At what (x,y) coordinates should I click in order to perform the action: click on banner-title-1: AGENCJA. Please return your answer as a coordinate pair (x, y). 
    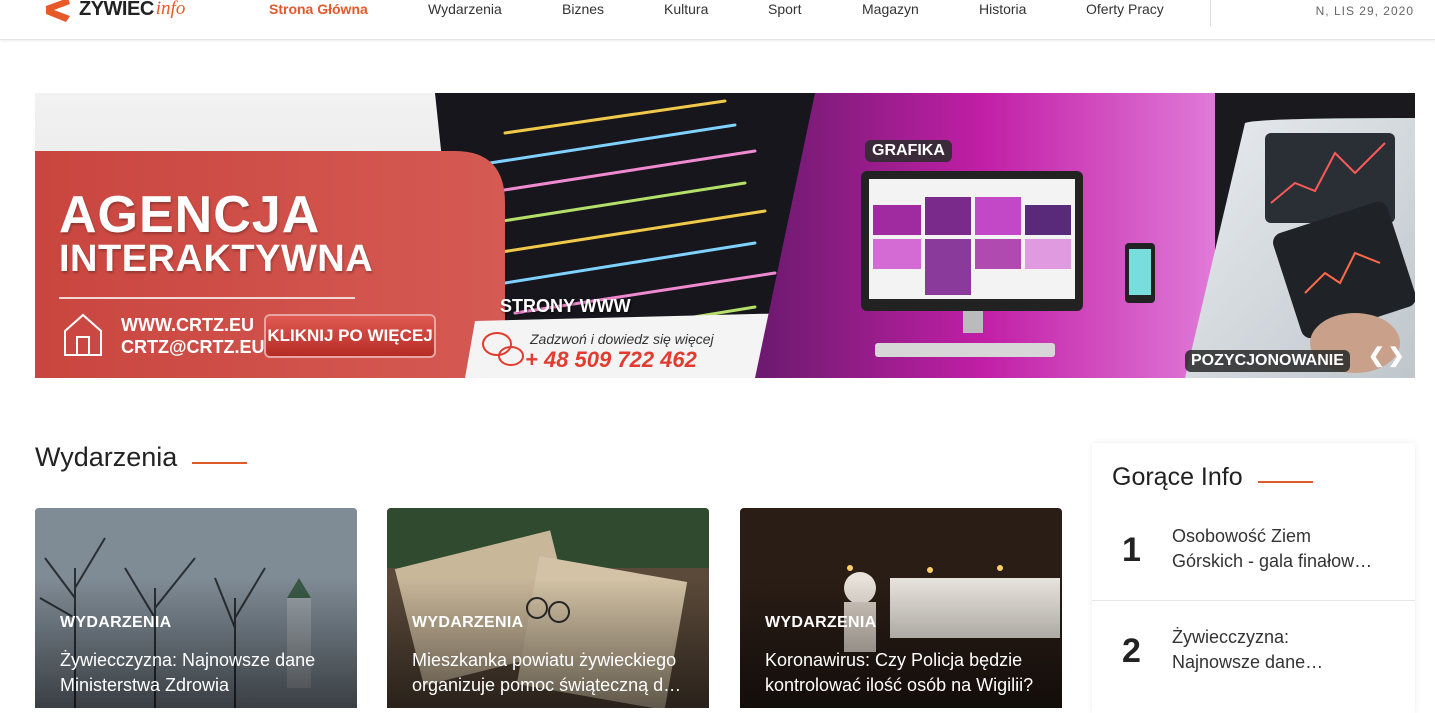
    Looking at the image, I should click on (190, 215).